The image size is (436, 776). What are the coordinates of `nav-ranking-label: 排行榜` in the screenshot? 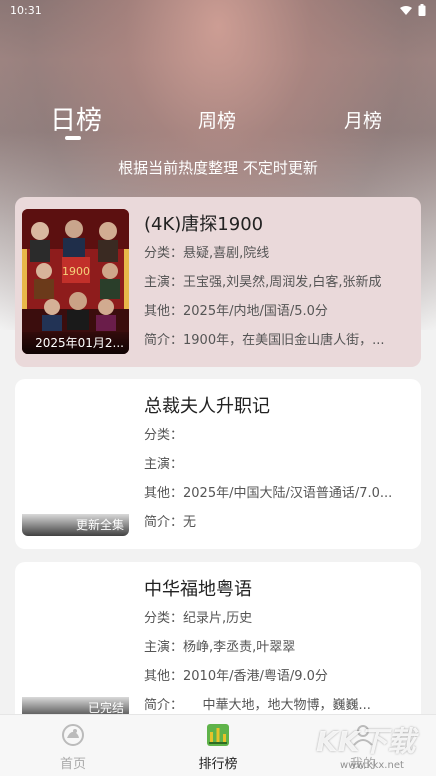 It's located at (218, 764).